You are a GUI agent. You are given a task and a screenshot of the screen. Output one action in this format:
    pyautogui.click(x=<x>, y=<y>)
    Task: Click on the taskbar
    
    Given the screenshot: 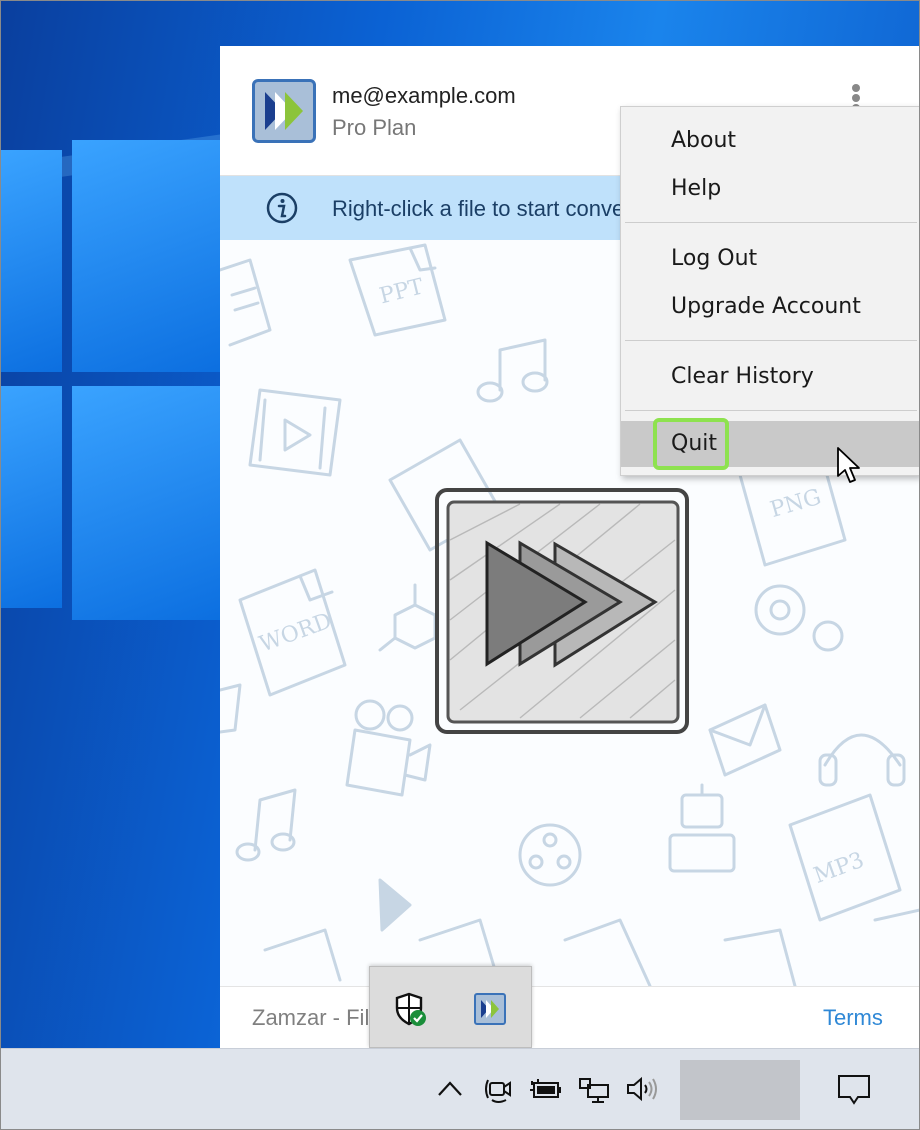 What is the action you would take?
    pyautogui.click(x=460, y=1089)
    